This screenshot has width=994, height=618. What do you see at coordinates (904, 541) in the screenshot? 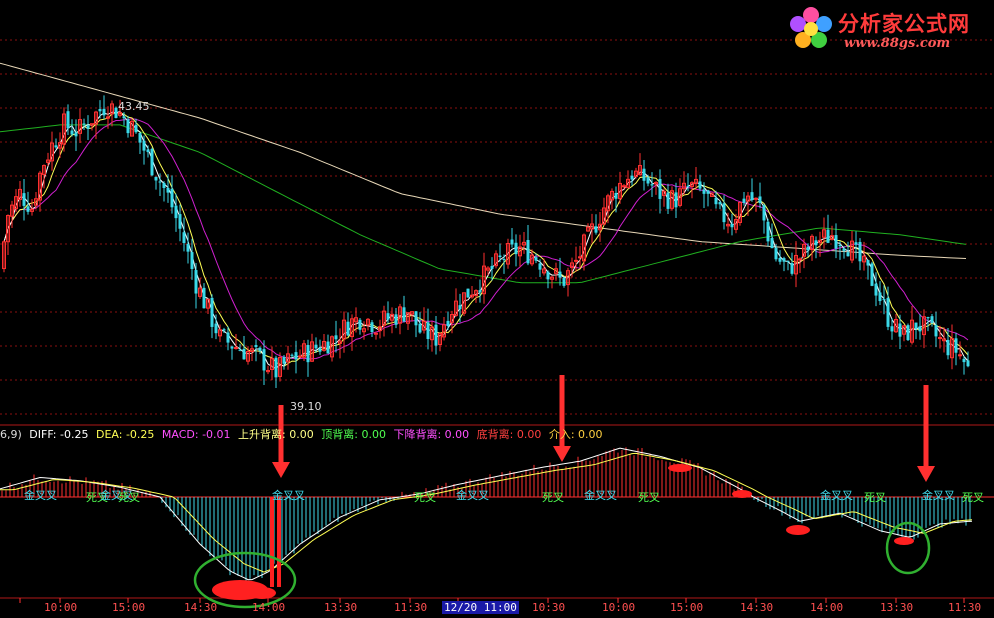
I see `macd-highlight` at bounding box center [904, 541].